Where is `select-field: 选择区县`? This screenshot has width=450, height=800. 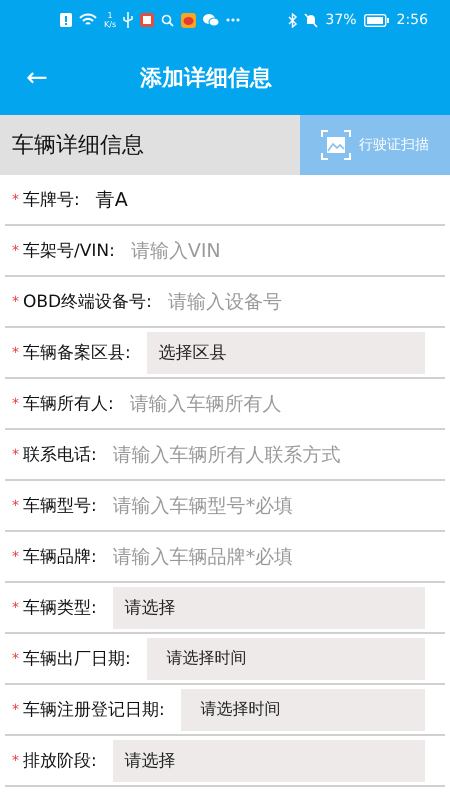
select-field: 选择区县 is located at coordinates (285, 353).